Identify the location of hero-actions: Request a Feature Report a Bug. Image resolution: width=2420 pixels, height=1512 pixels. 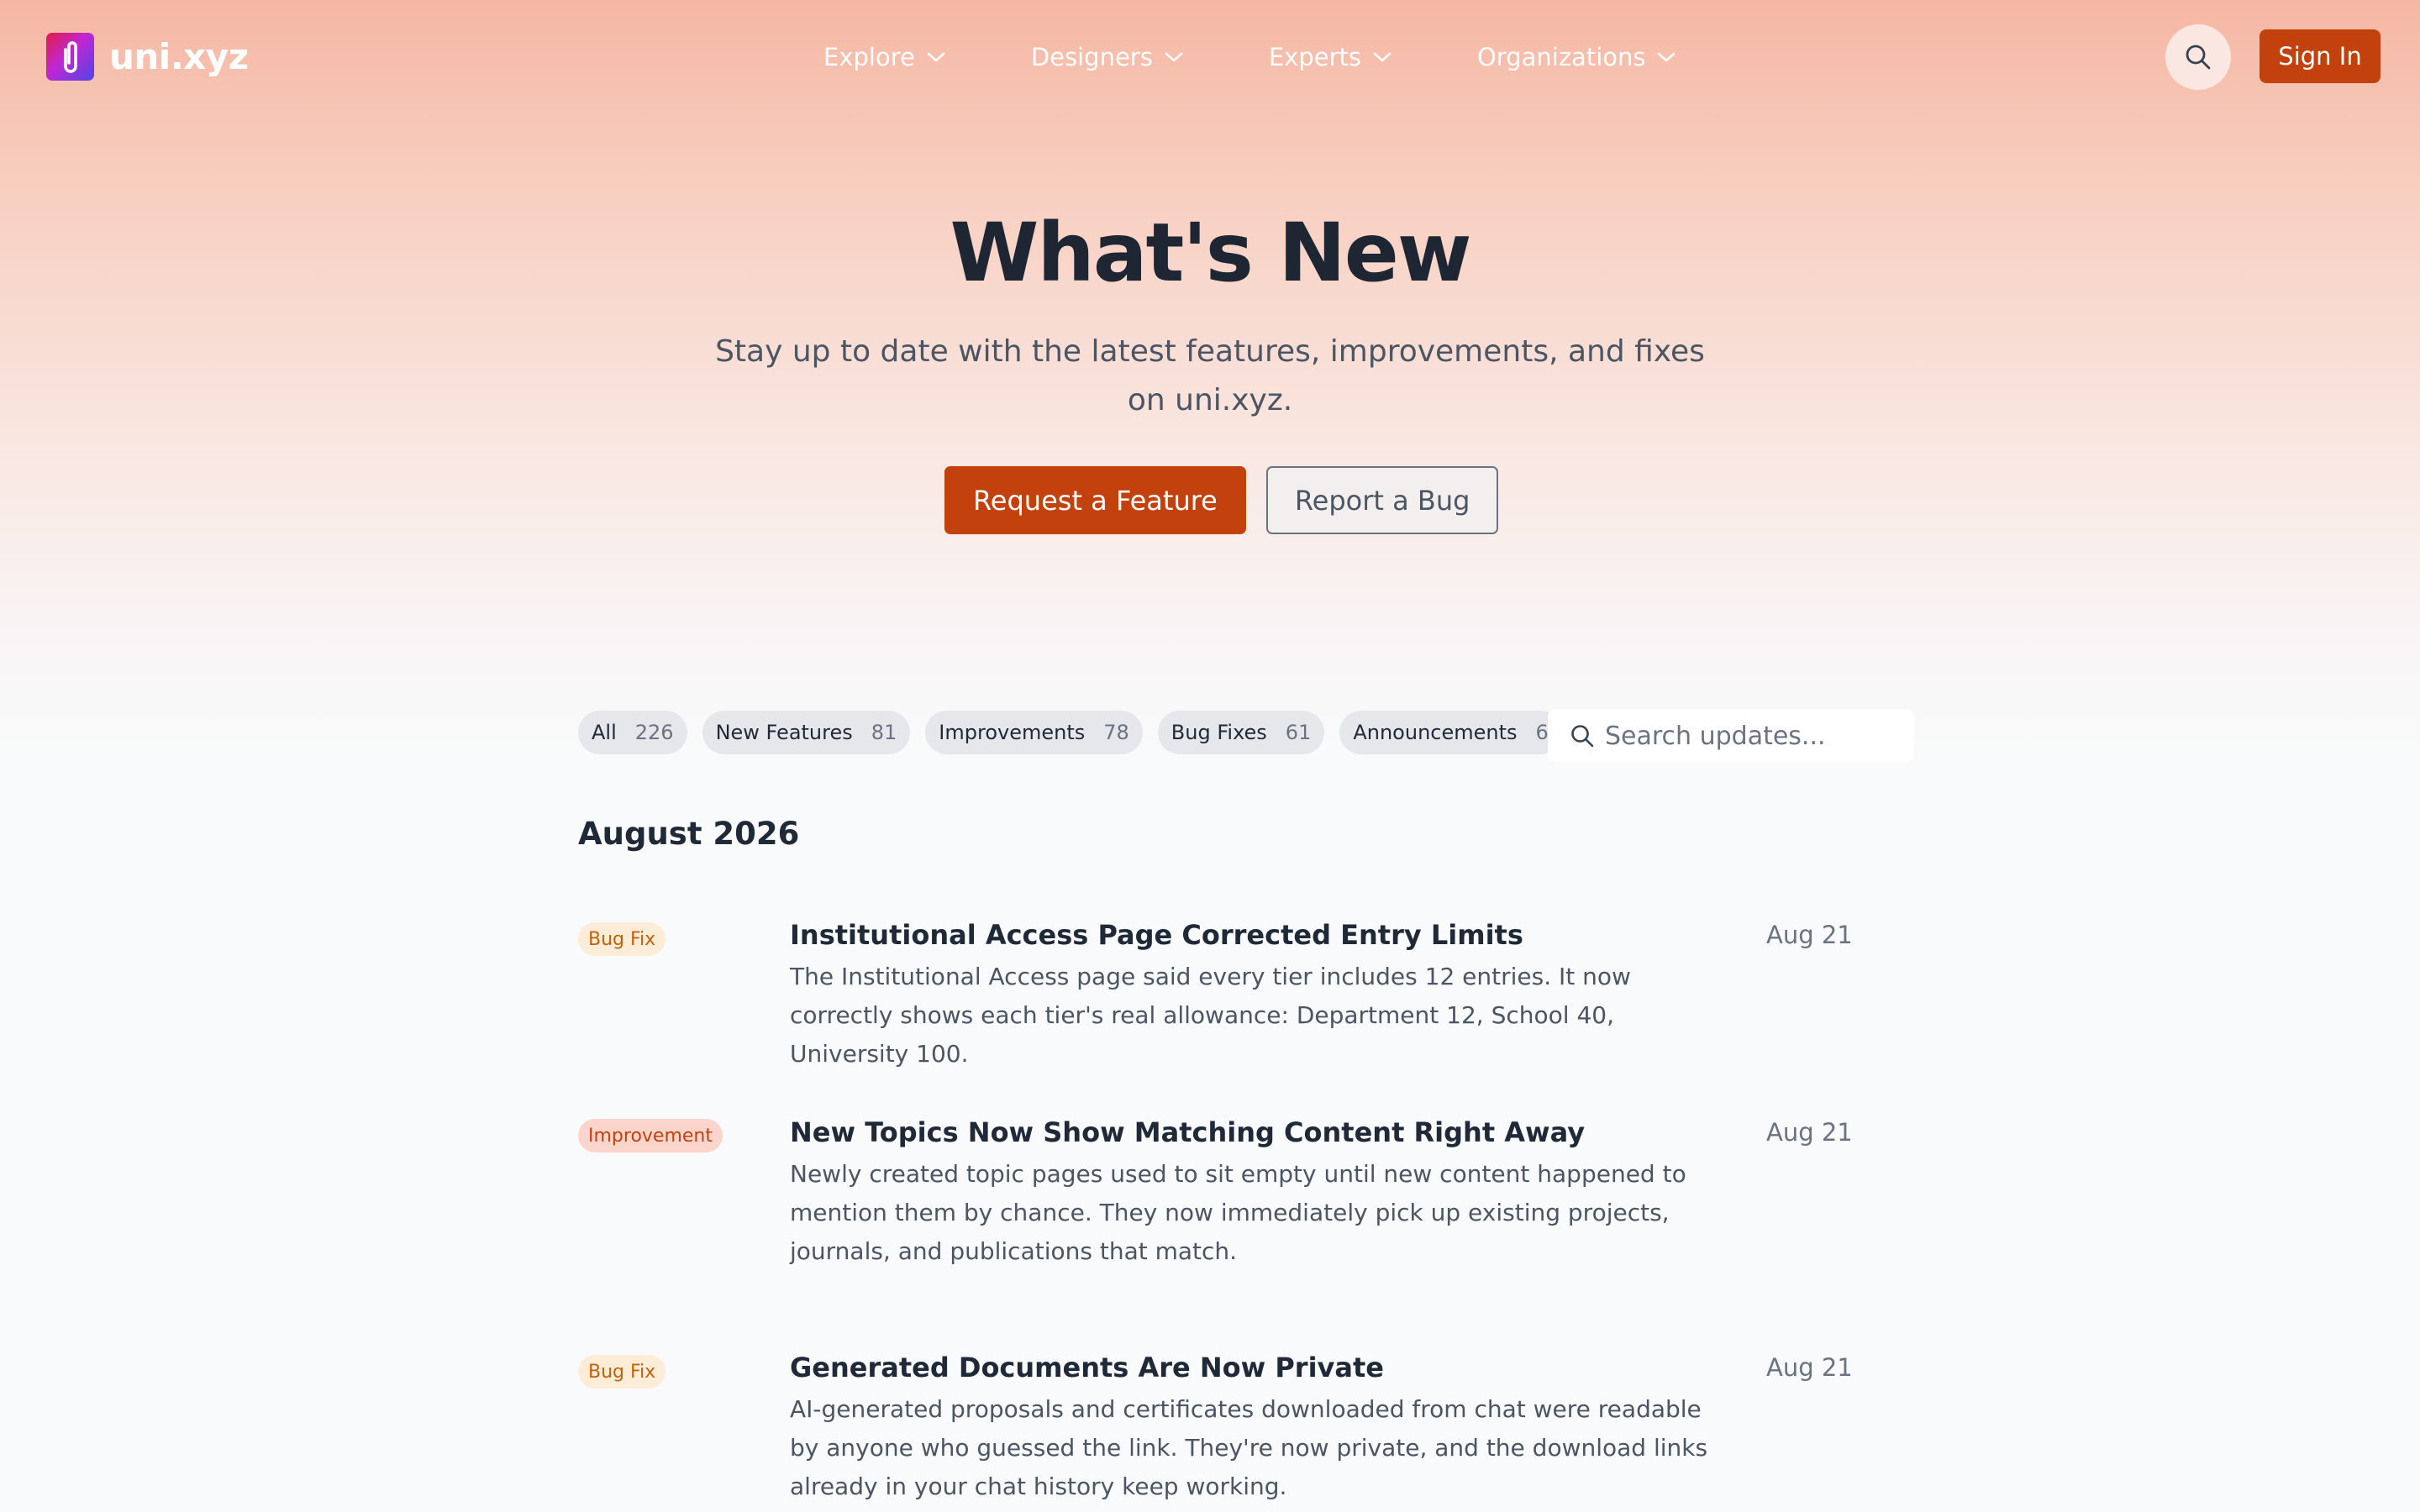
(1222, 500).